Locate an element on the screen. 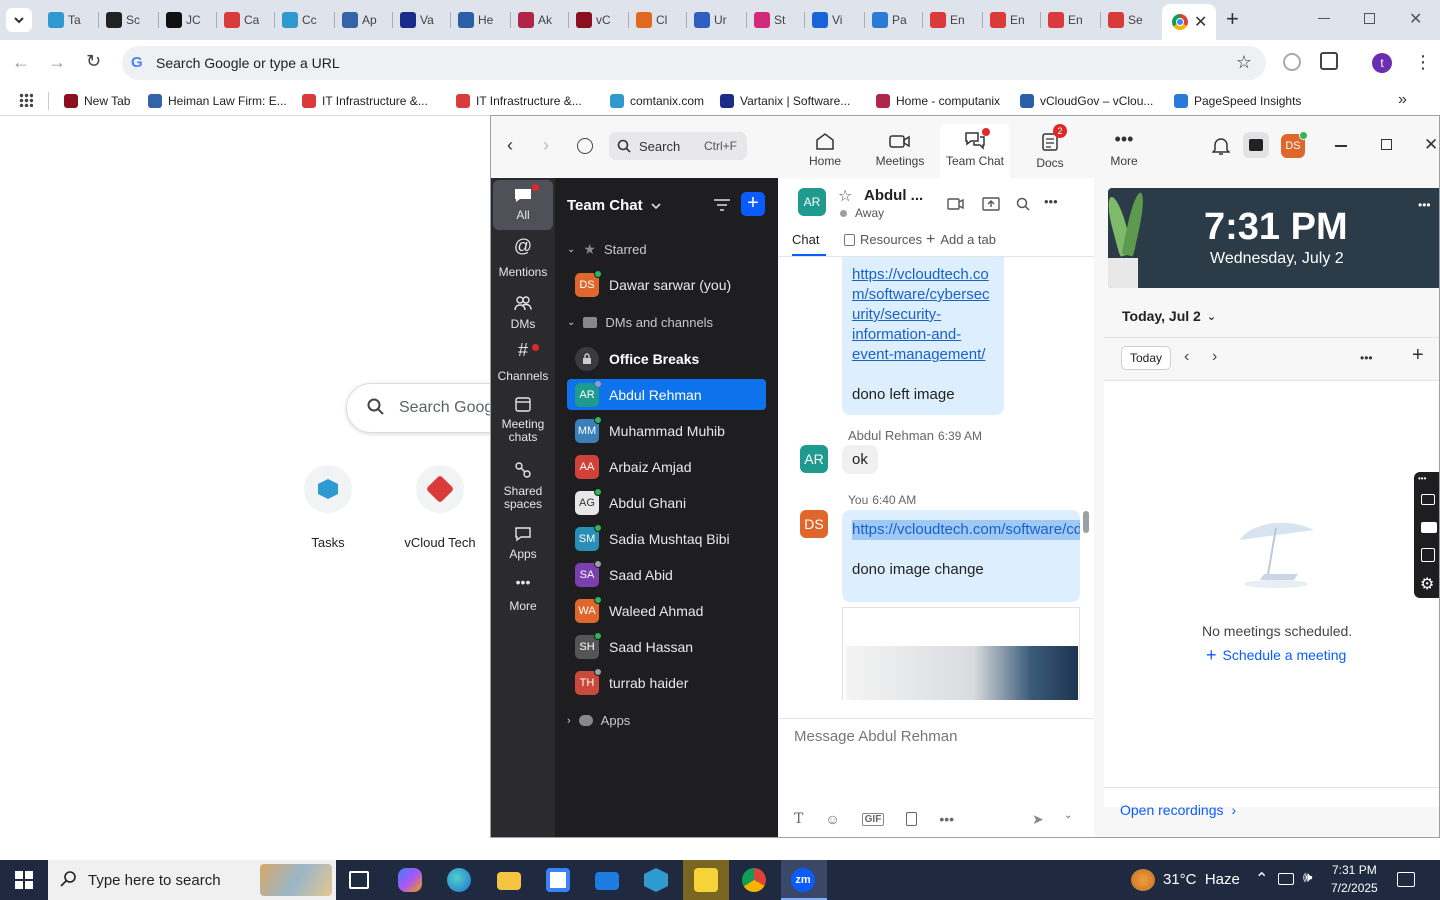 This screenshot has width=1440, height=900. channel-office-breaks: Office Breaks is located at coordinates (666, 358).